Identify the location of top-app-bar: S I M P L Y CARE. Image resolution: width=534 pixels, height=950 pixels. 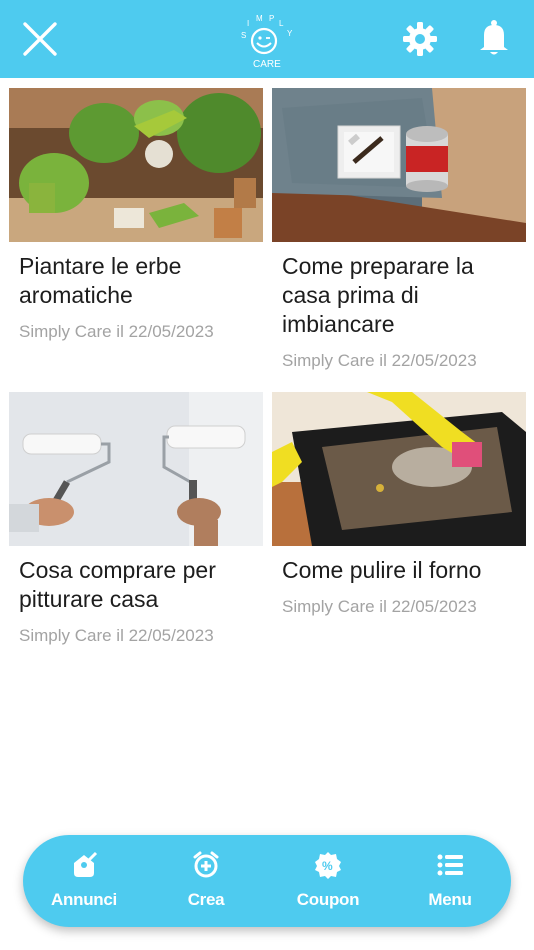
(267, 39).